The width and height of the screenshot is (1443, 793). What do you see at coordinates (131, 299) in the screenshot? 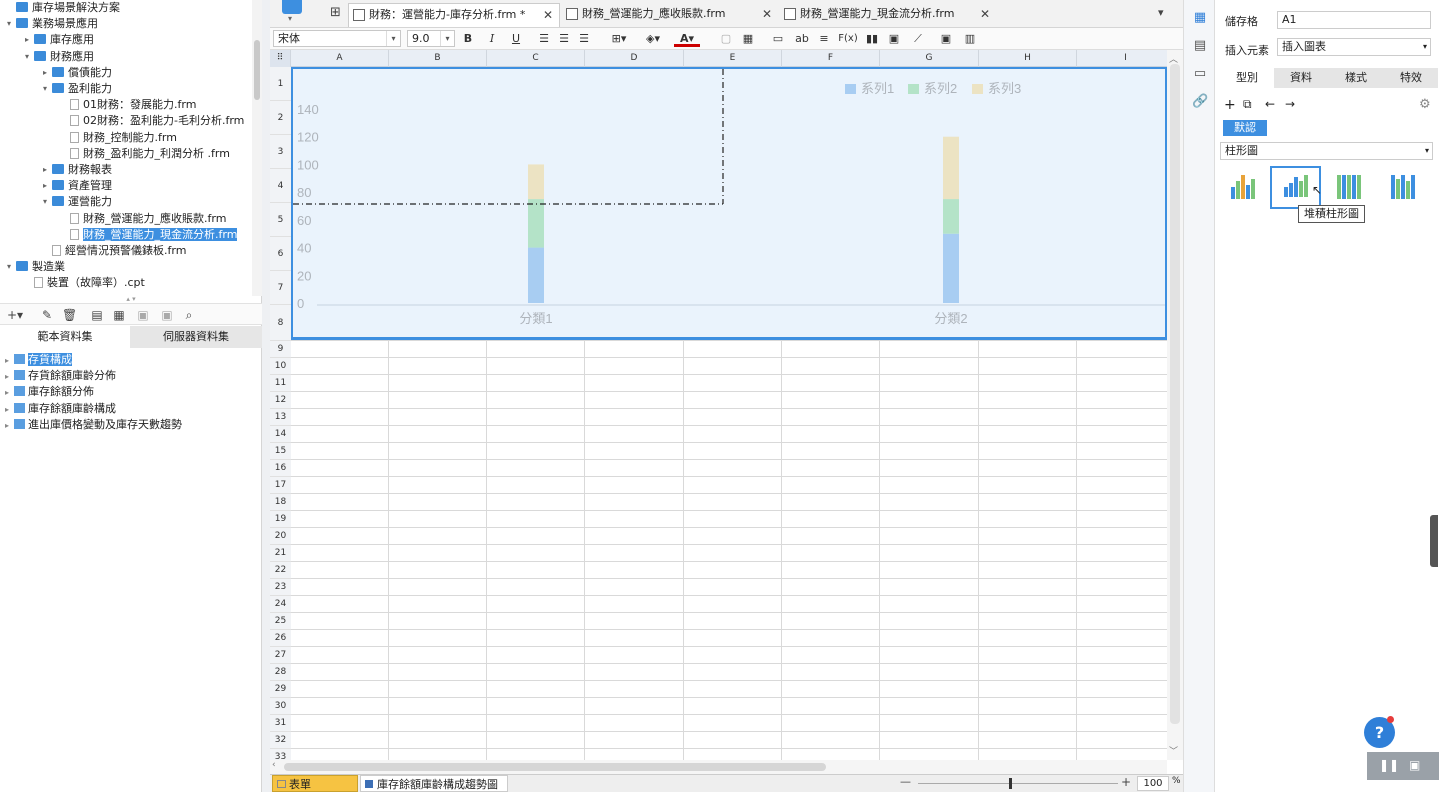
I see `splitter-handle: ▴ ▾` at bounding box center [131, 299].